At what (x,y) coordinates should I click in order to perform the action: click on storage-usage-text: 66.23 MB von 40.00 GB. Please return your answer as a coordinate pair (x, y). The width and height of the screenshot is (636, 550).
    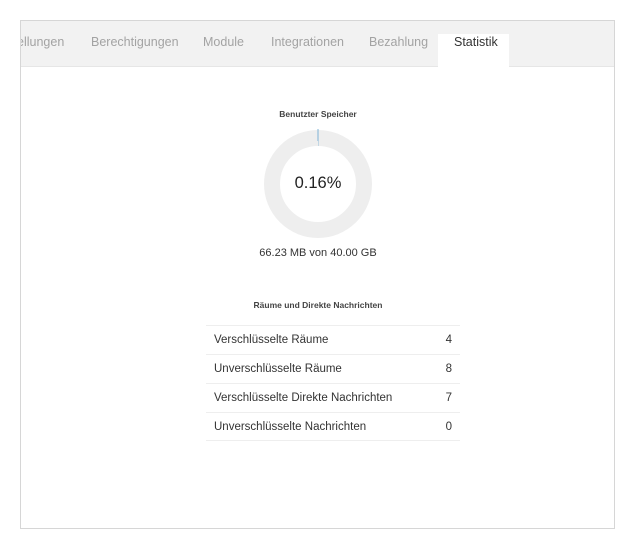
    Looking at the image, I should click on (318, 253).